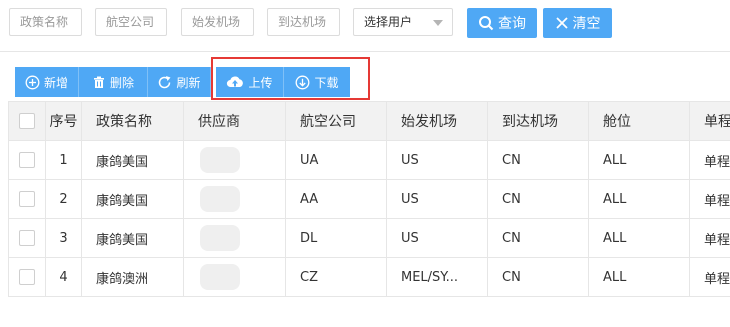 The height and width of the screenshot is (327, 730). Describe the element at coordinates (336, 121) in the screenshot. I see `column-header-airline: 航空公司` at that location.